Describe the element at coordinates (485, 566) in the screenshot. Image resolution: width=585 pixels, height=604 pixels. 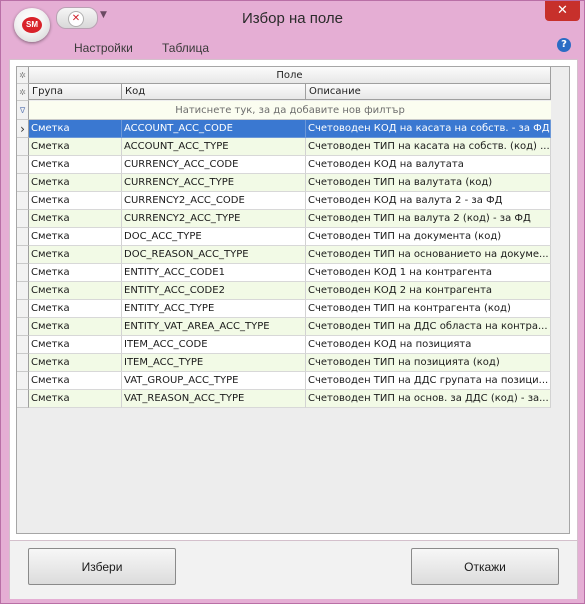
I see `cancel-button: Откажи` at that location.